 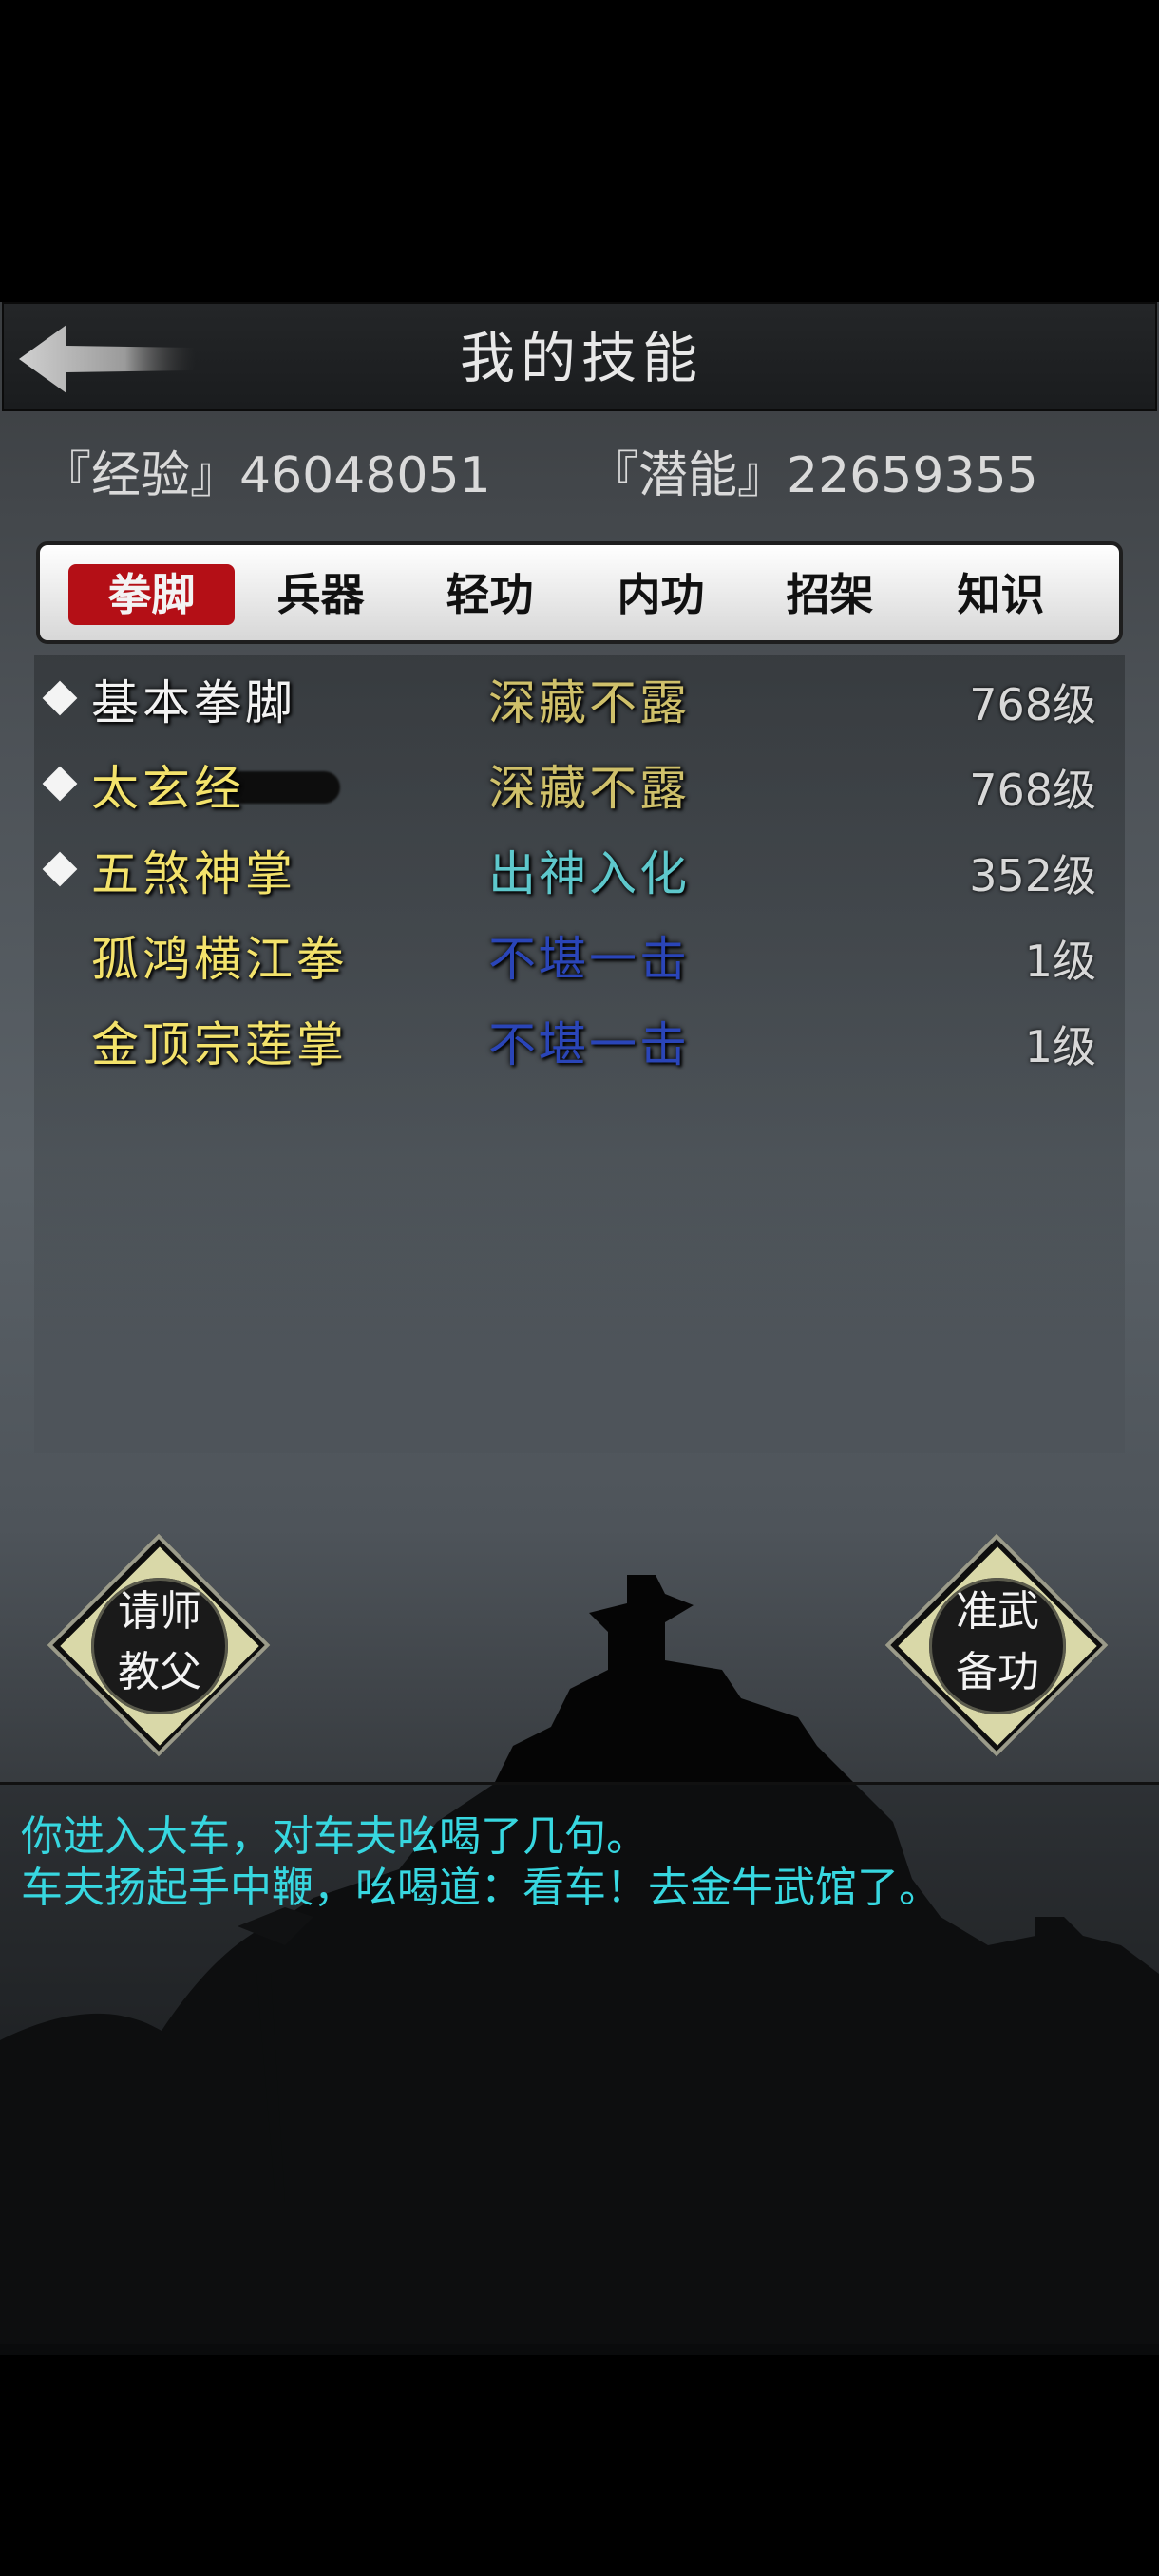 What do you see at coordinates (219, 959) in the screenshot?
I see `skill-name: 孤鸿横江拳` at bounding box center [219, 959].